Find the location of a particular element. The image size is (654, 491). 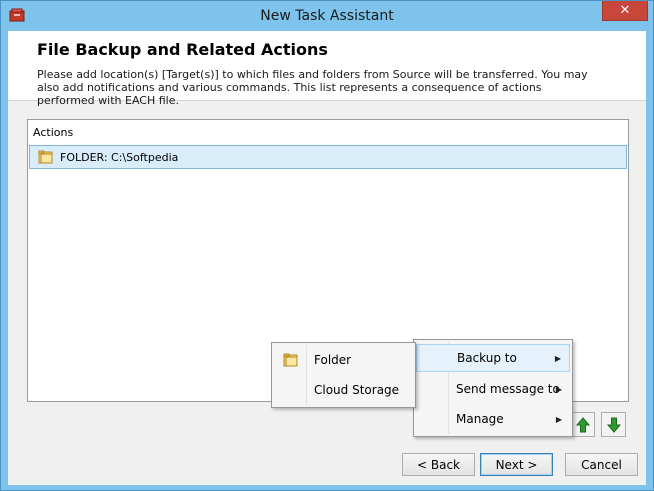

titlebar: New Task Assistant ✕ is located at coordinates (327, 16).